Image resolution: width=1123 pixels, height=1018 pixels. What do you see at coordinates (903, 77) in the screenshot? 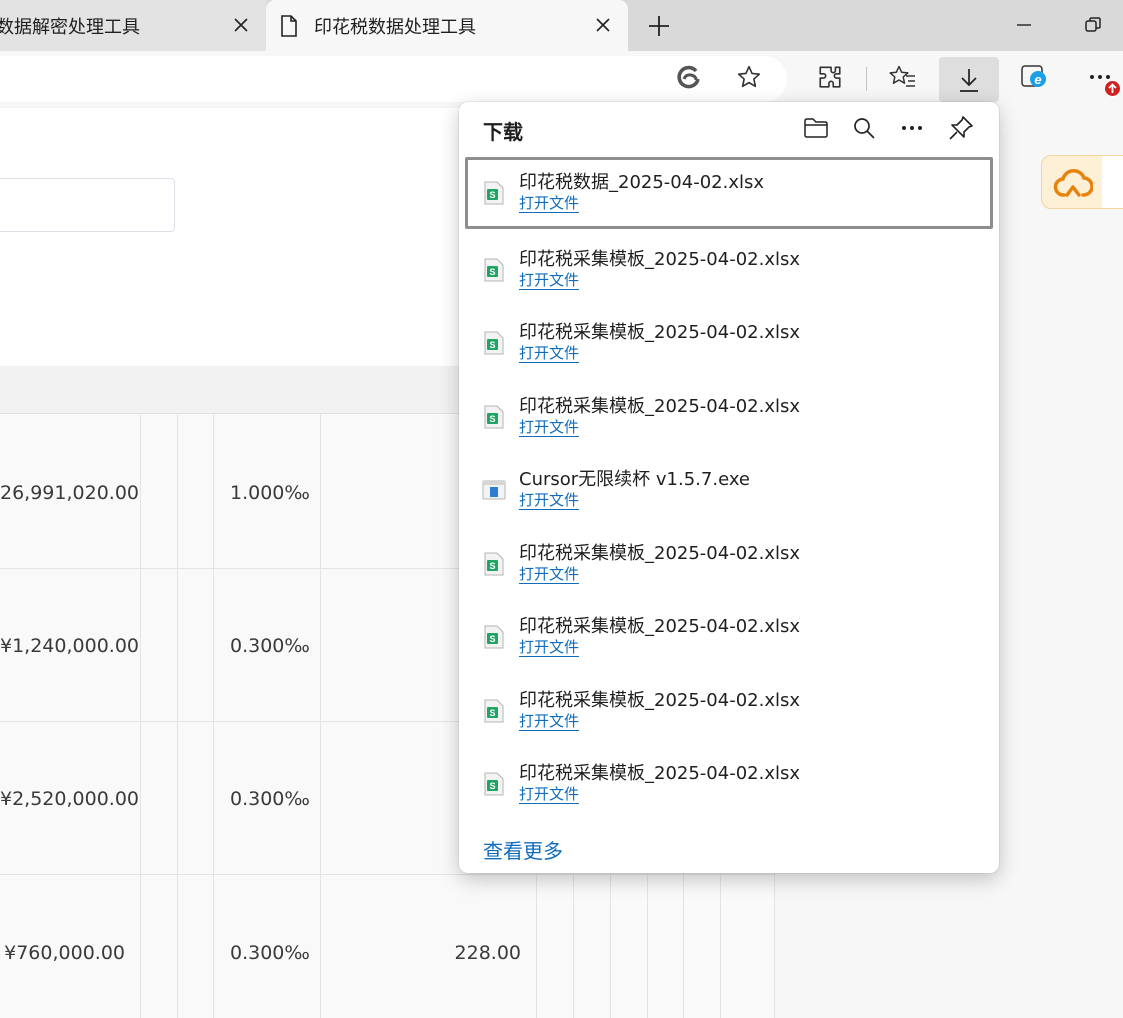
I see `favorites-icon` at bounding box center [903, 77].